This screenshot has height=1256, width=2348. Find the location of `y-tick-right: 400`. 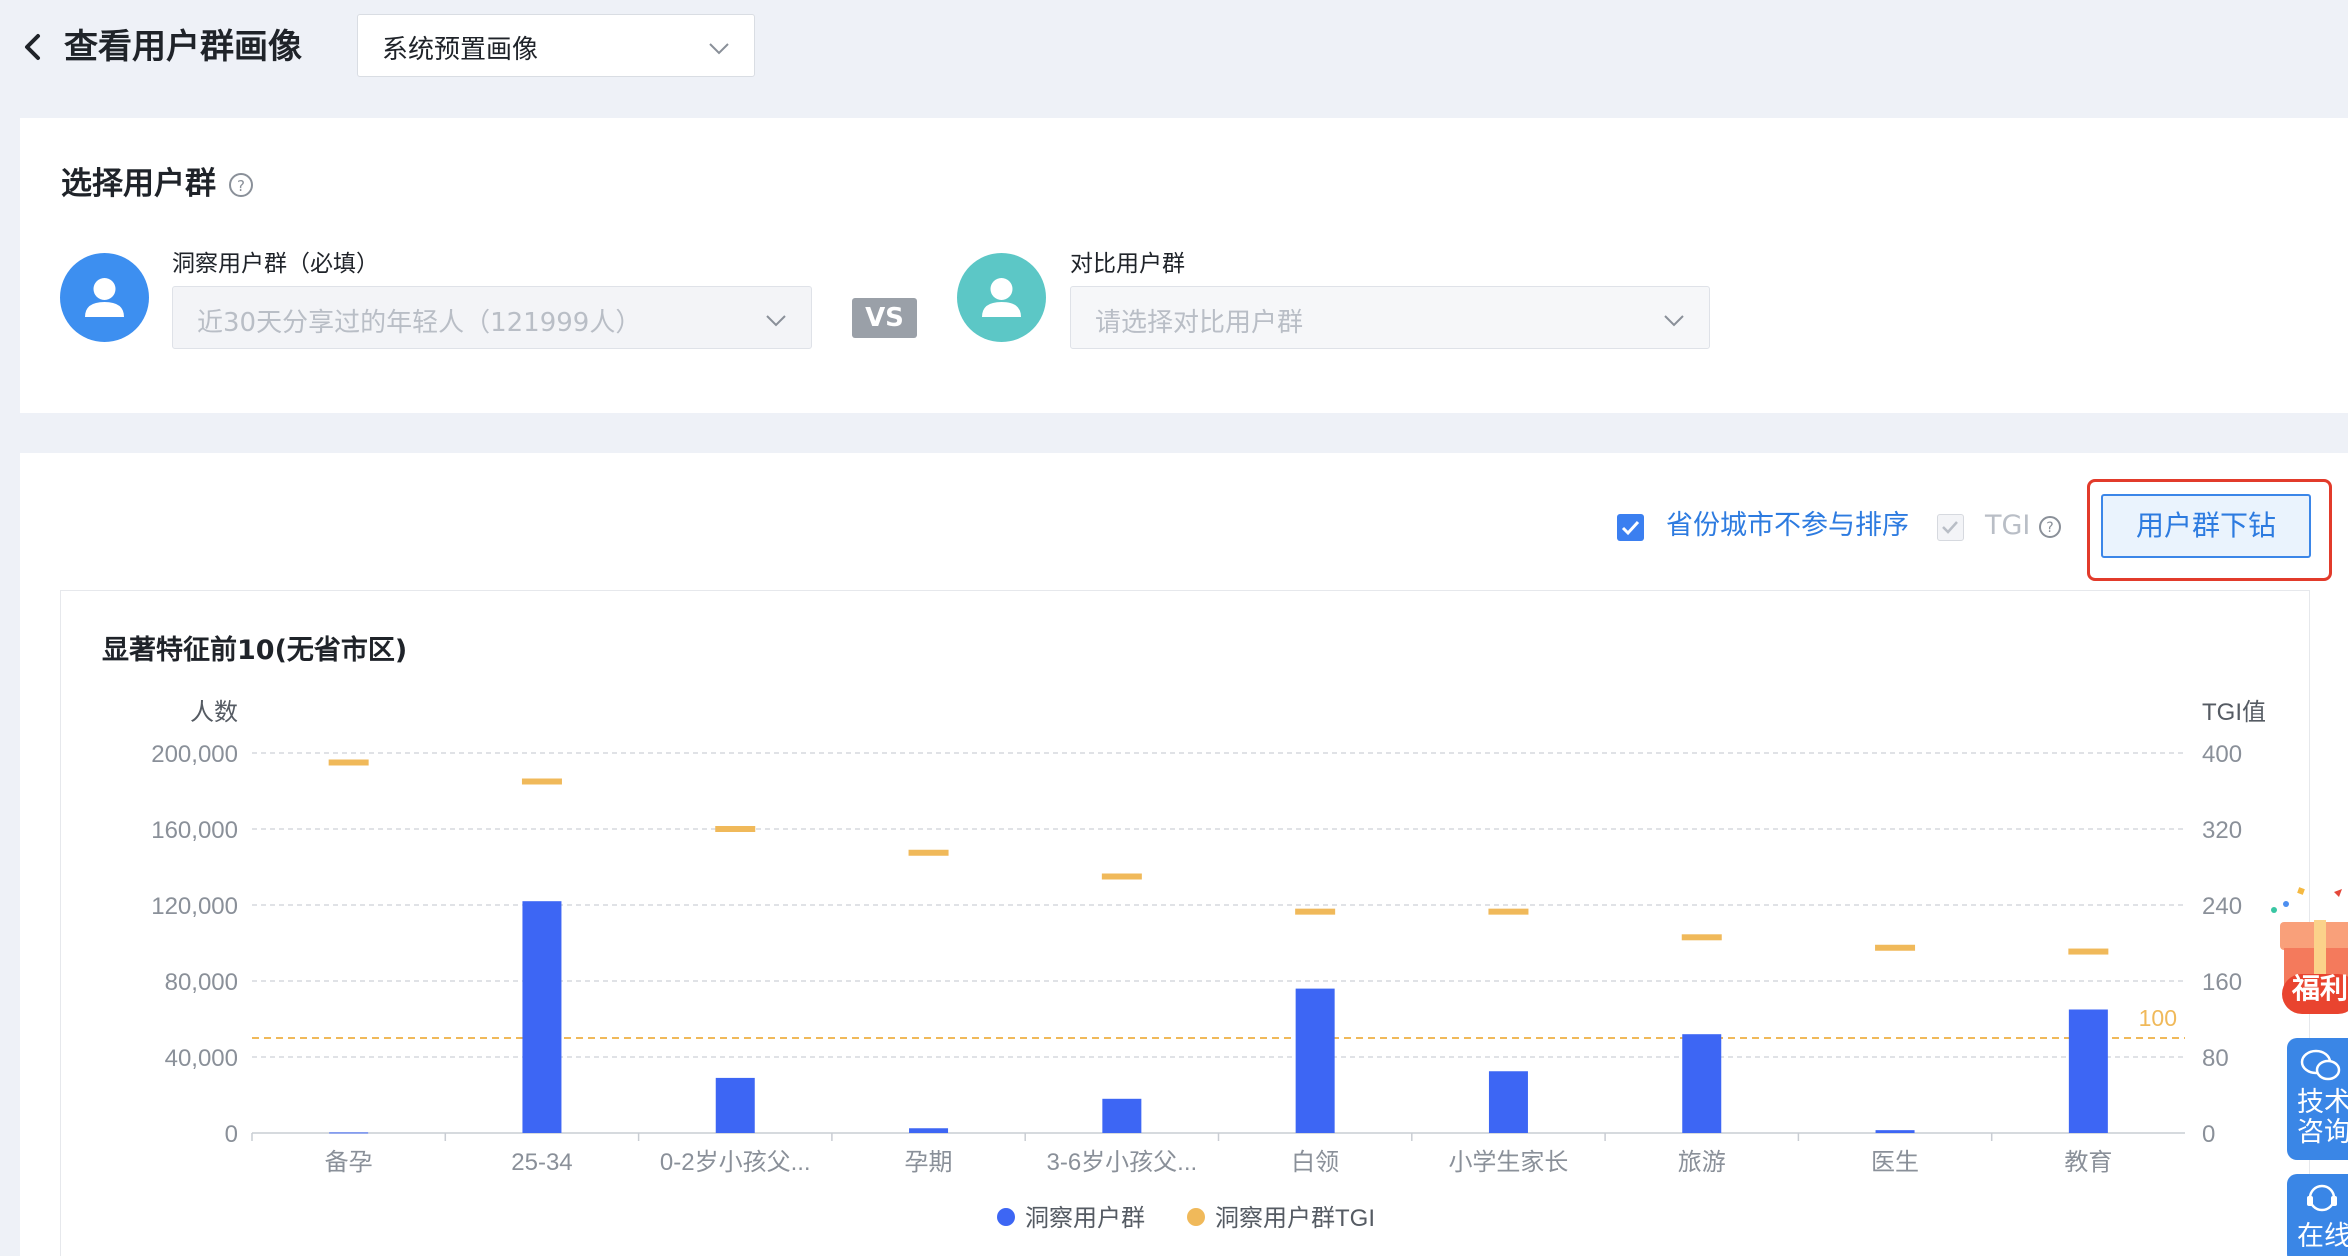

y-tick-right: 400 is located at coordinates (2222, 754).